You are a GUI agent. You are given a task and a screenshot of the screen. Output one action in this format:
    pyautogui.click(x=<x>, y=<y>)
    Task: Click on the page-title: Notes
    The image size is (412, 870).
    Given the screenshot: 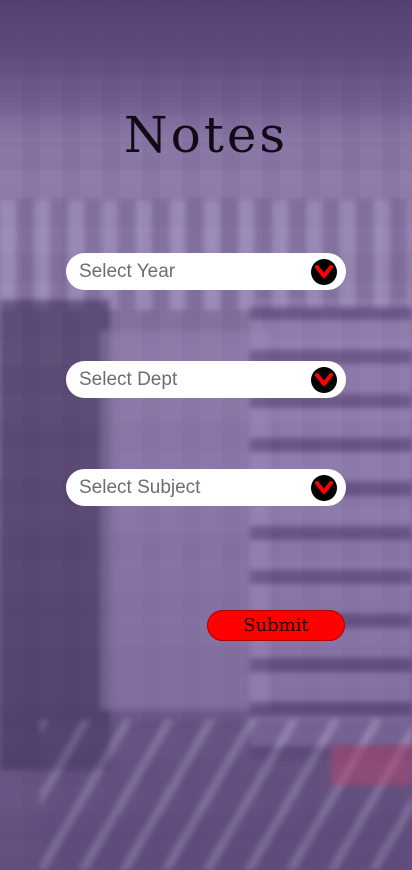 What is the action you would take?
    pyautogui.click(x=206, y=135)
    